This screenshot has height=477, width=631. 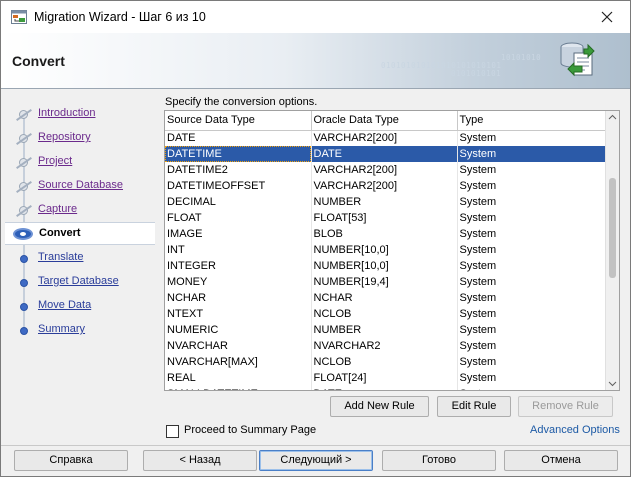 What do you see at coordinates (55, 161) in the screenshot?
I see `nav-step-label: Project` at bounding box center [55, 161].